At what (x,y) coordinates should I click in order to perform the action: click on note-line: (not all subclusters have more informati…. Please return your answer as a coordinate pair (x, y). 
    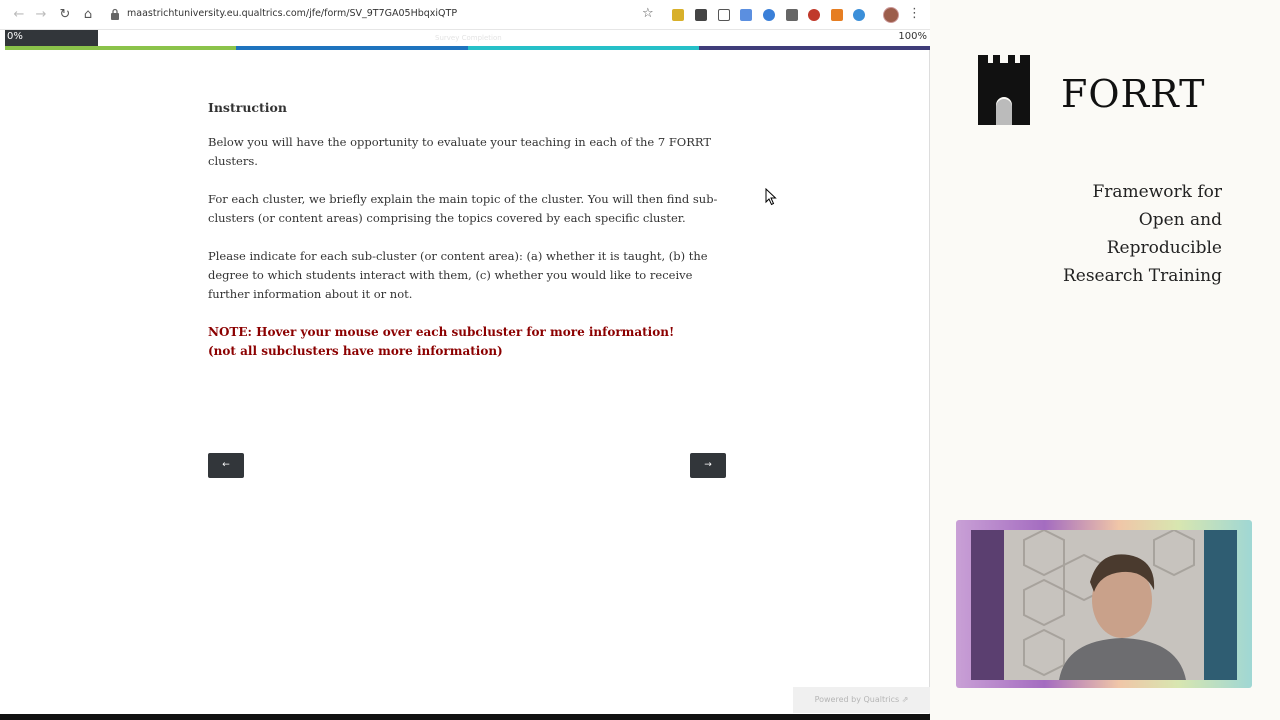
    Looking at the image, I should click on (355, 351).